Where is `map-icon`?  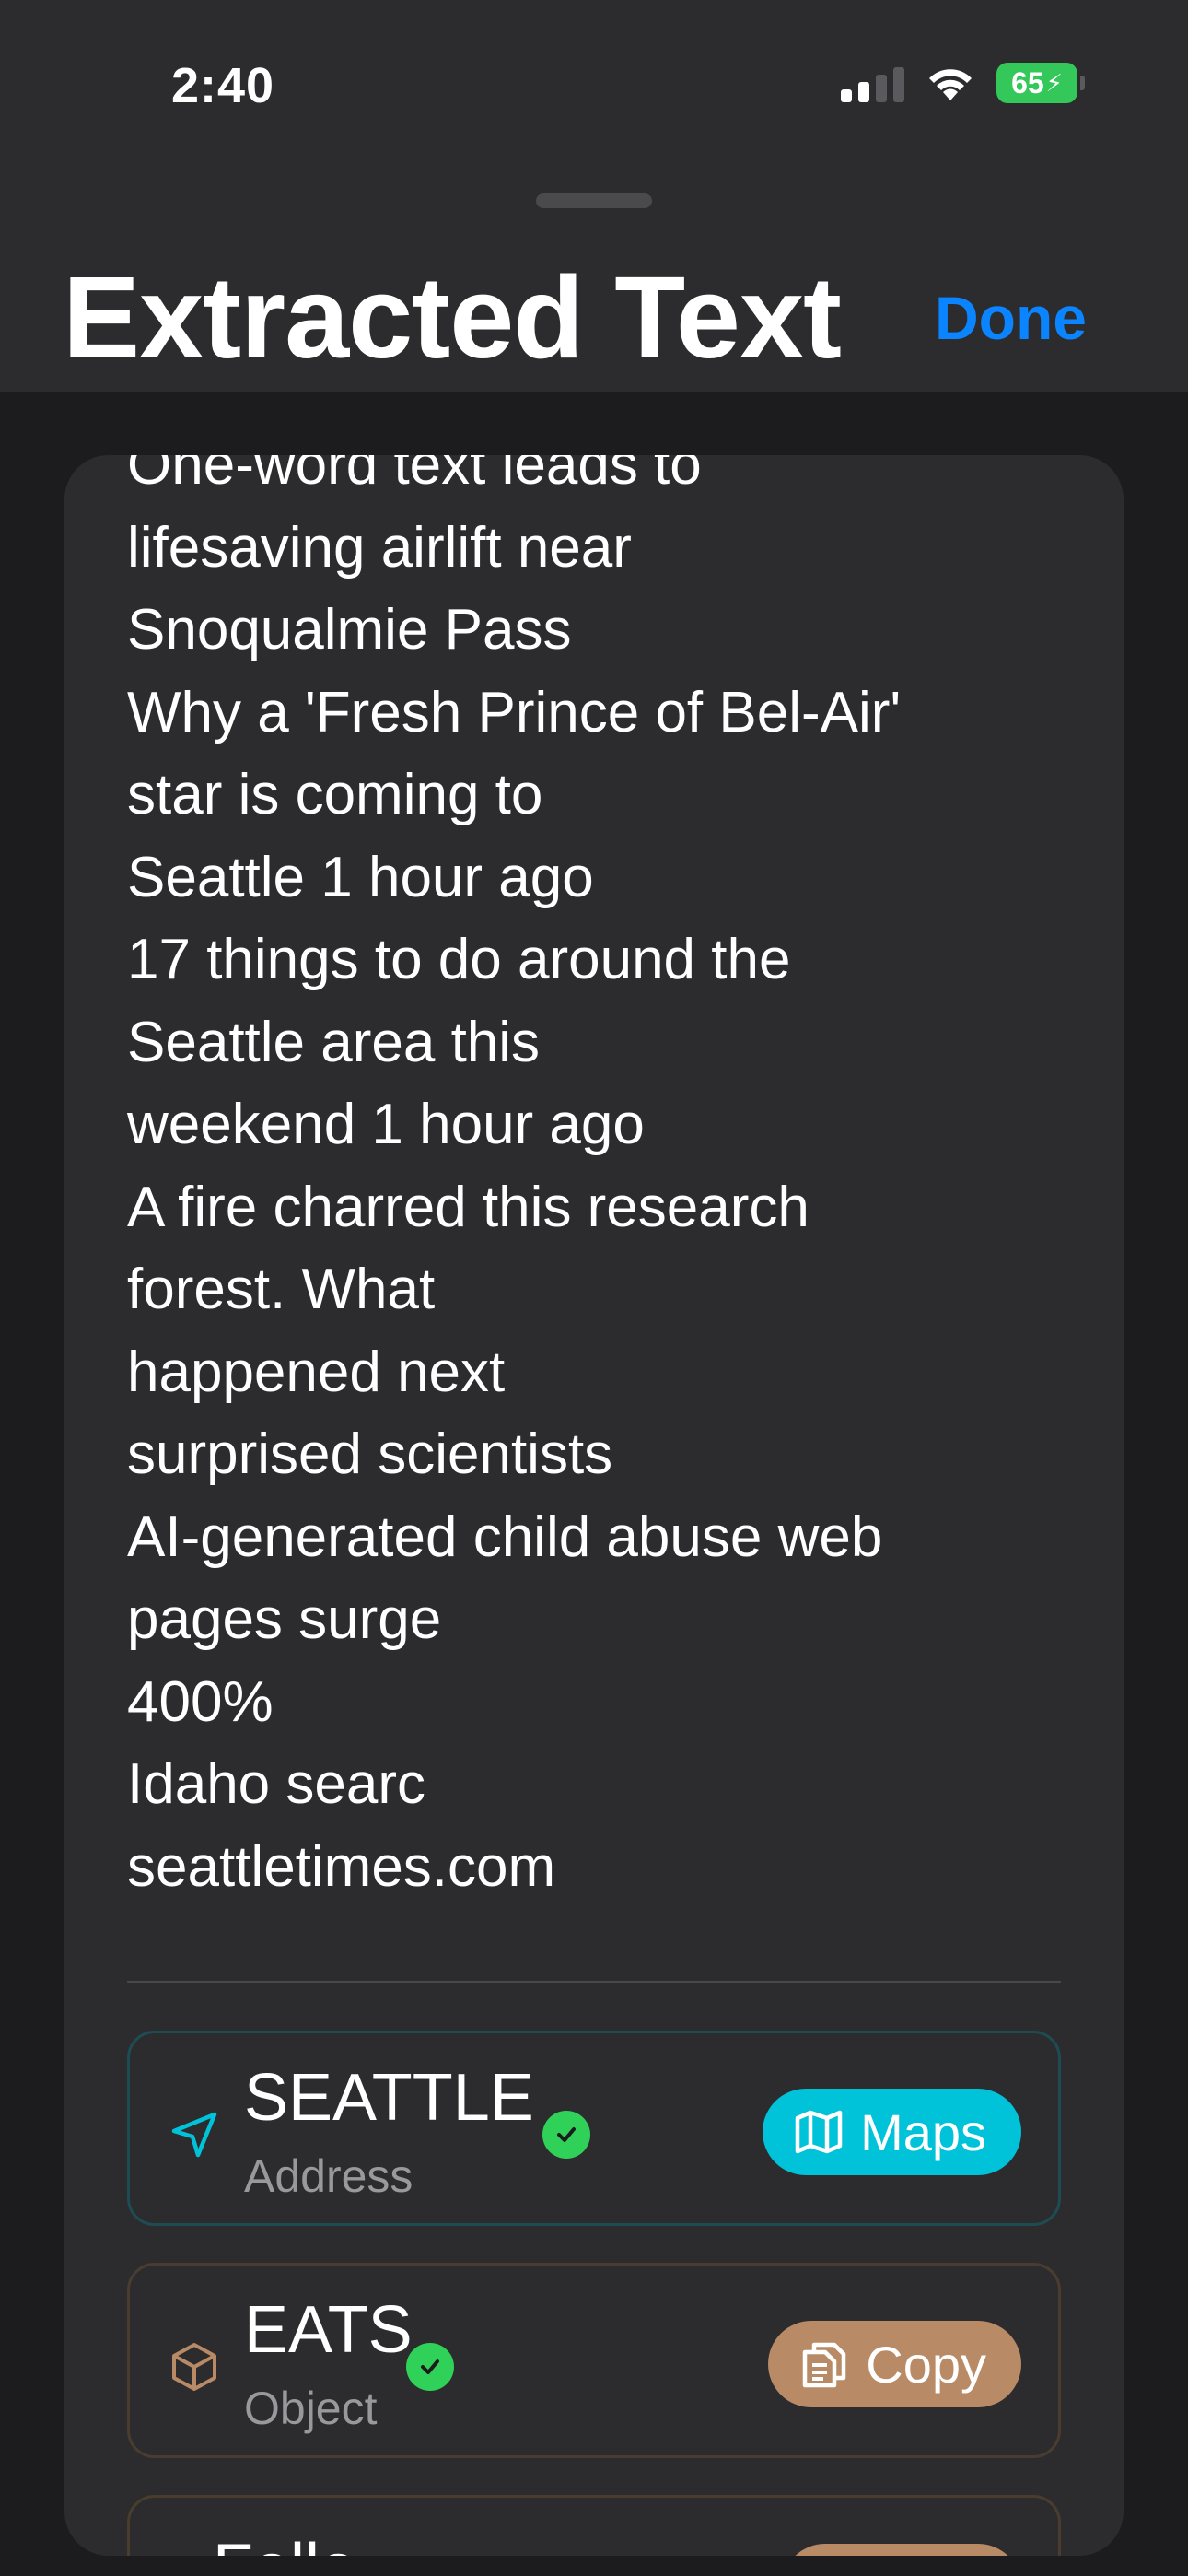
map-icon is located at coordinates (819, 2132).